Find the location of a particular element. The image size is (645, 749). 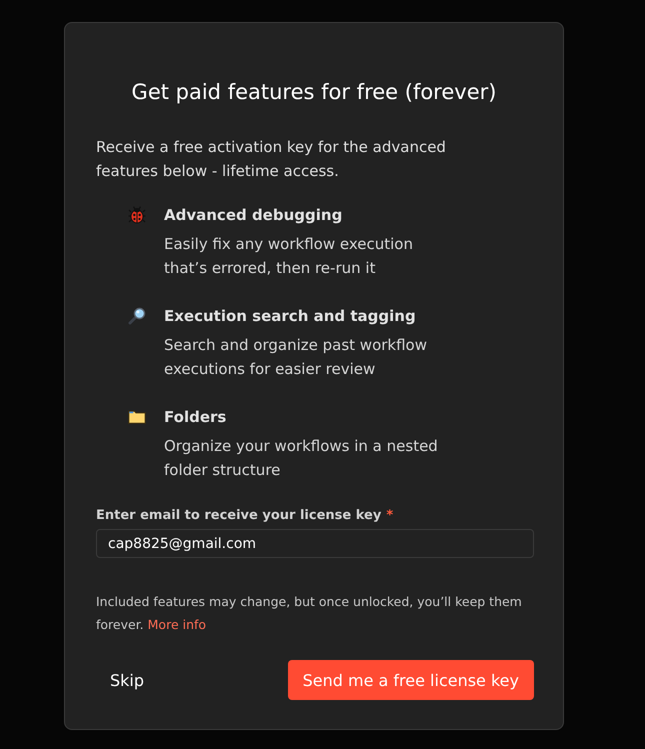

dialog-title: Get paid features for free (forever) is located at coordinates (314, 92).